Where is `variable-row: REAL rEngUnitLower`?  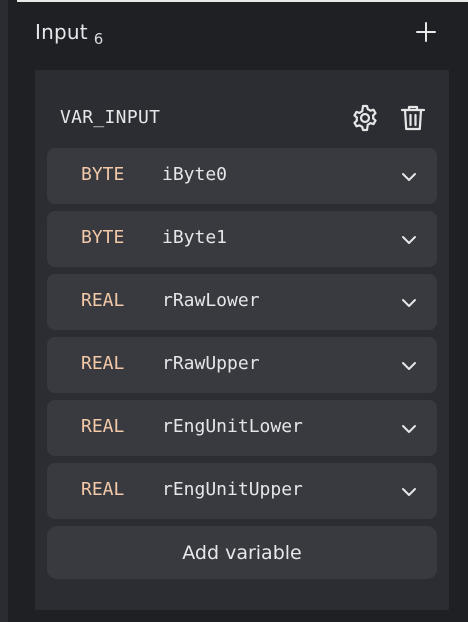 variable-row: REAL rEngUnitLower is located at coordinates (242, 428).